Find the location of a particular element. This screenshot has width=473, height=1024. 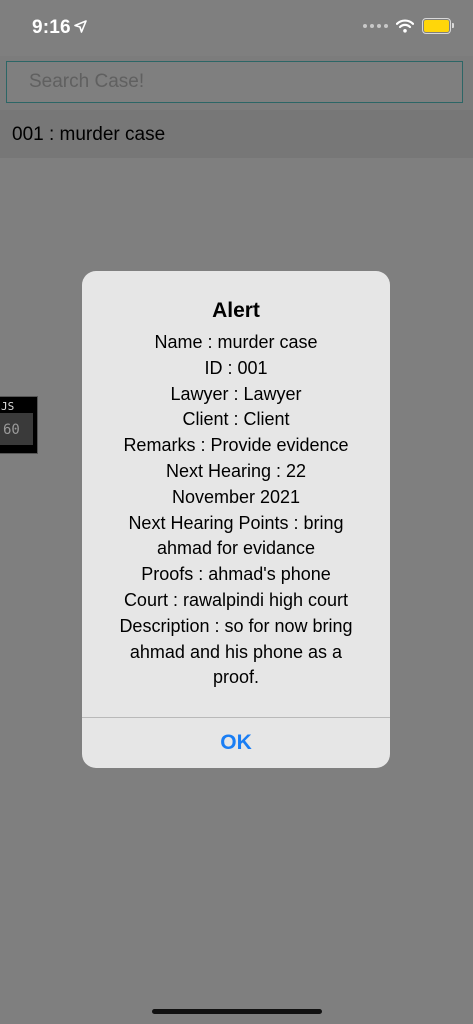

location-arrow-icon is located at coordinates (80, 26).